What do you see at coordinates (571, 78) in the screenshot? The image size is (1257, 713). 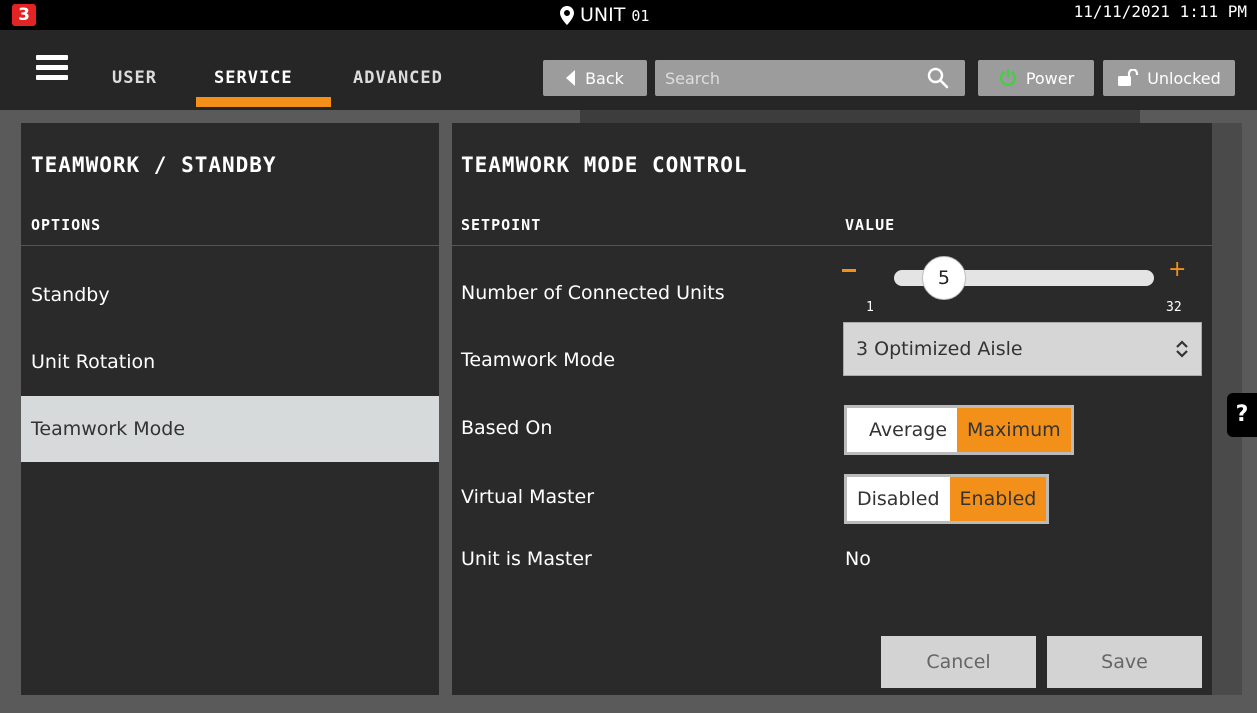 I see `back-arrow-icon` at bounding box center [571, 78].